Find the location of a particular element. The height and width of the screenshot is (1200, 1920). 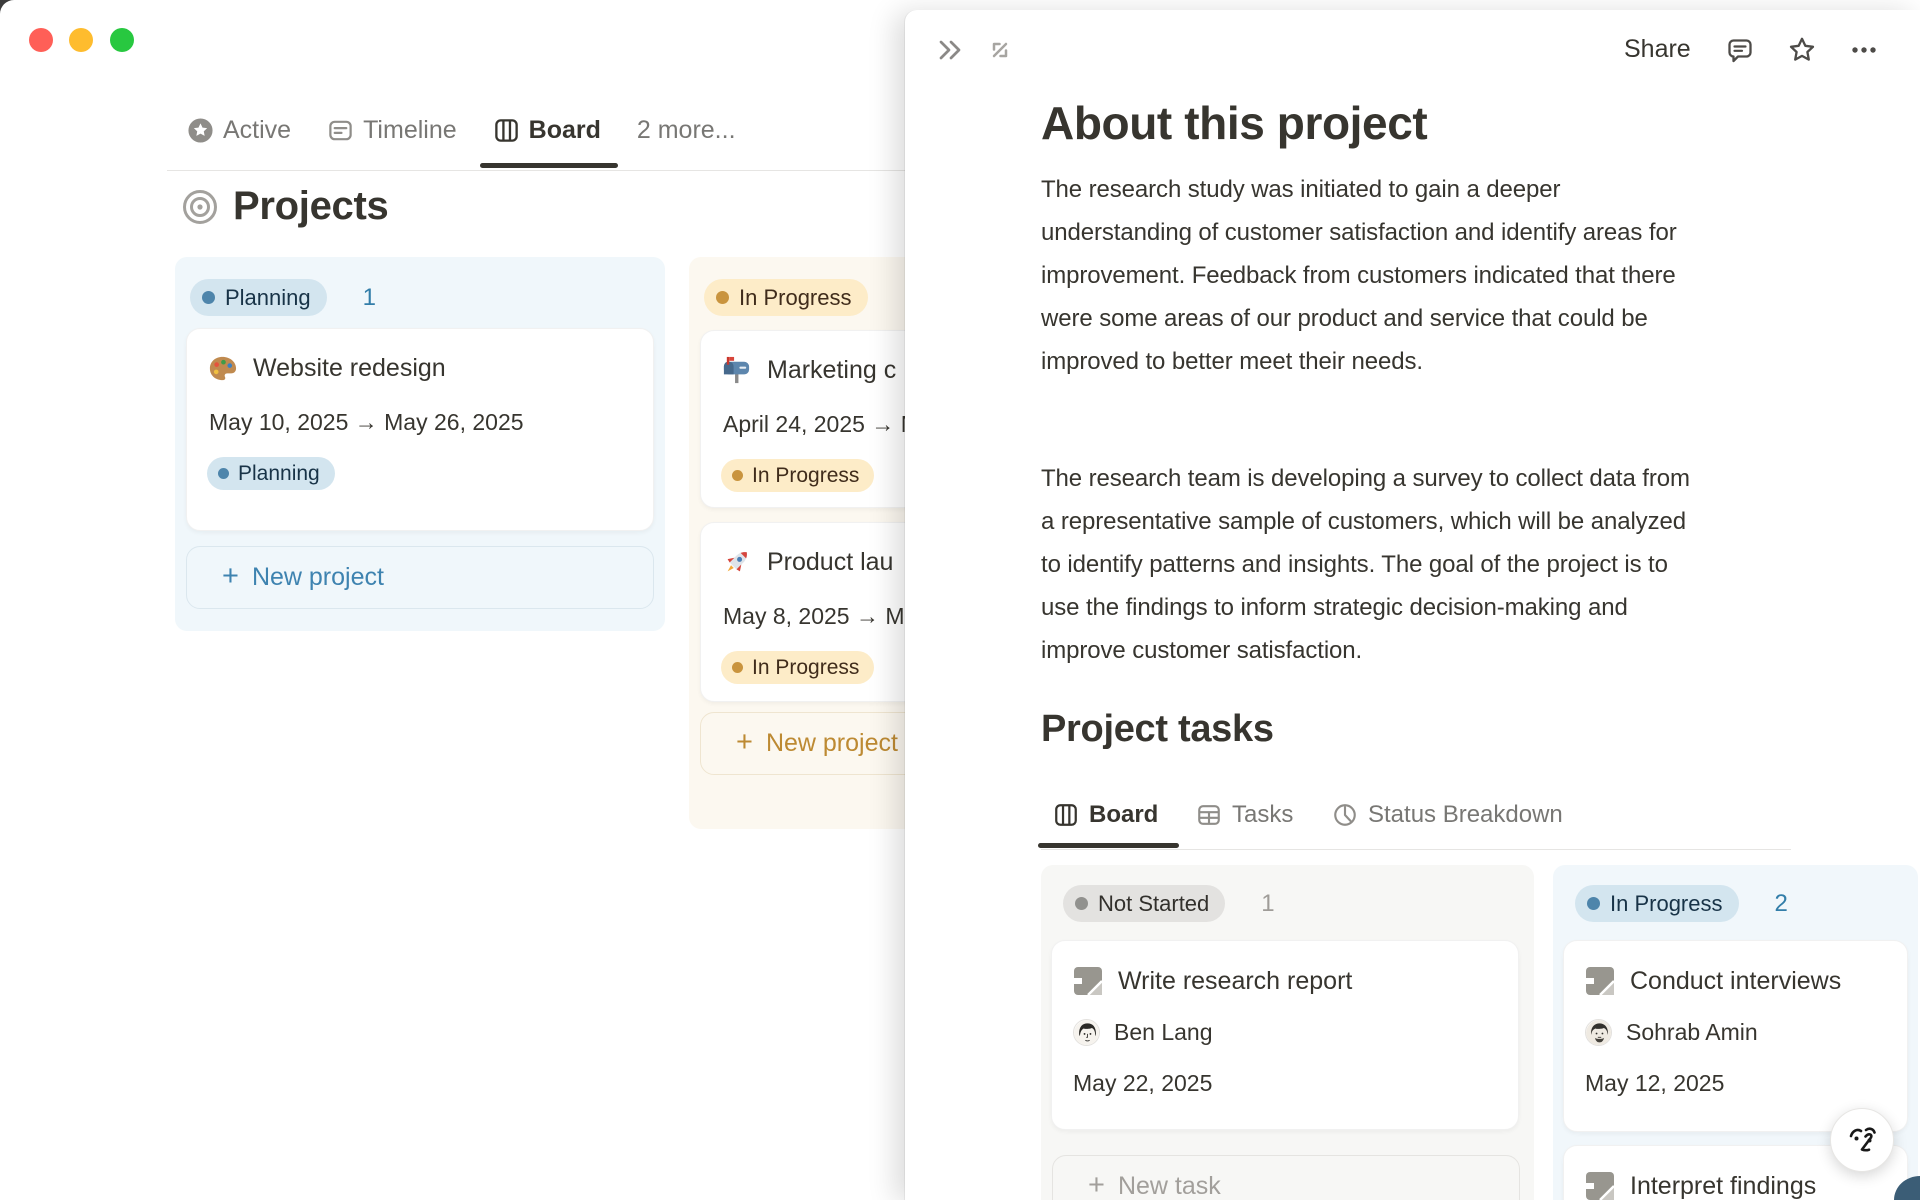

tab-status-breakdown: Status Breakdown is located at coordinates (1447, 815).